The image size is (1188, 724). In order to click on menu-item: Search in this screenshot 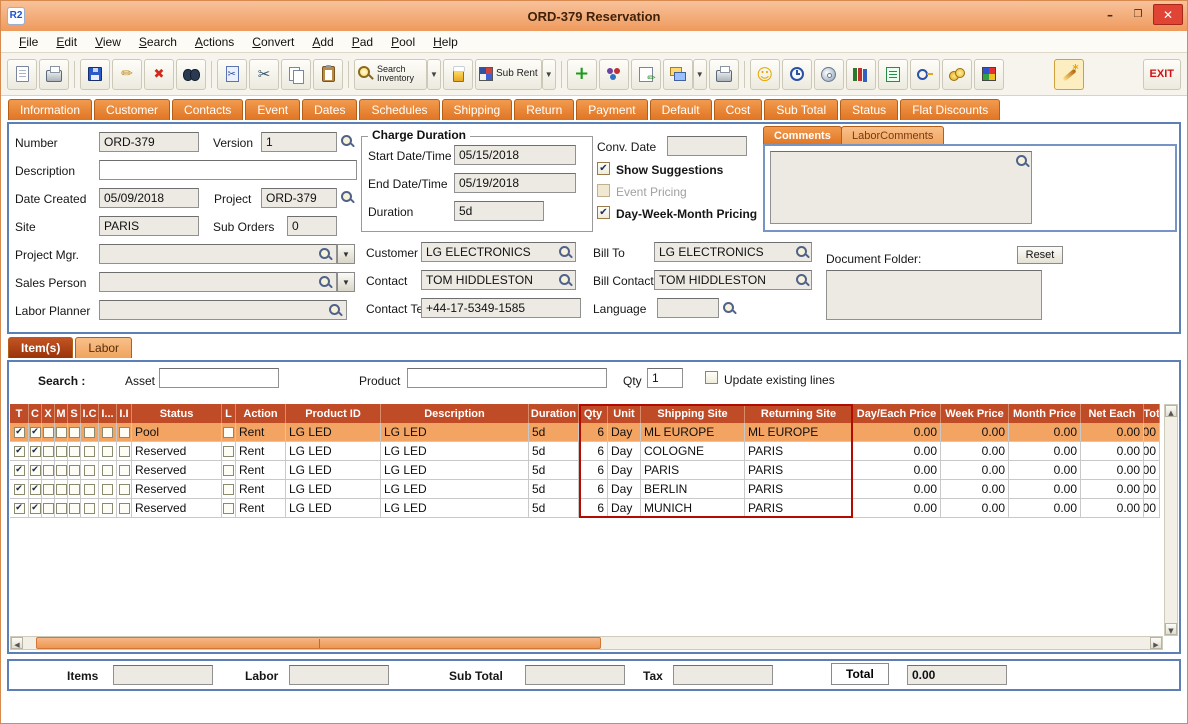, I will do `click(158, 42)`.